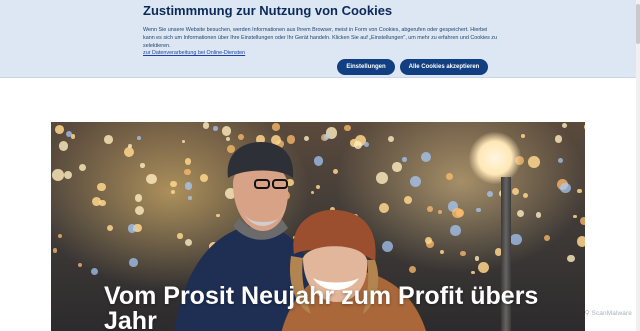  What do you see at coordinates (608, 313) in the screenshot?
I see `scanmalware-watermark: ⚲ ScanMalware` at bounding box center [608, 313].